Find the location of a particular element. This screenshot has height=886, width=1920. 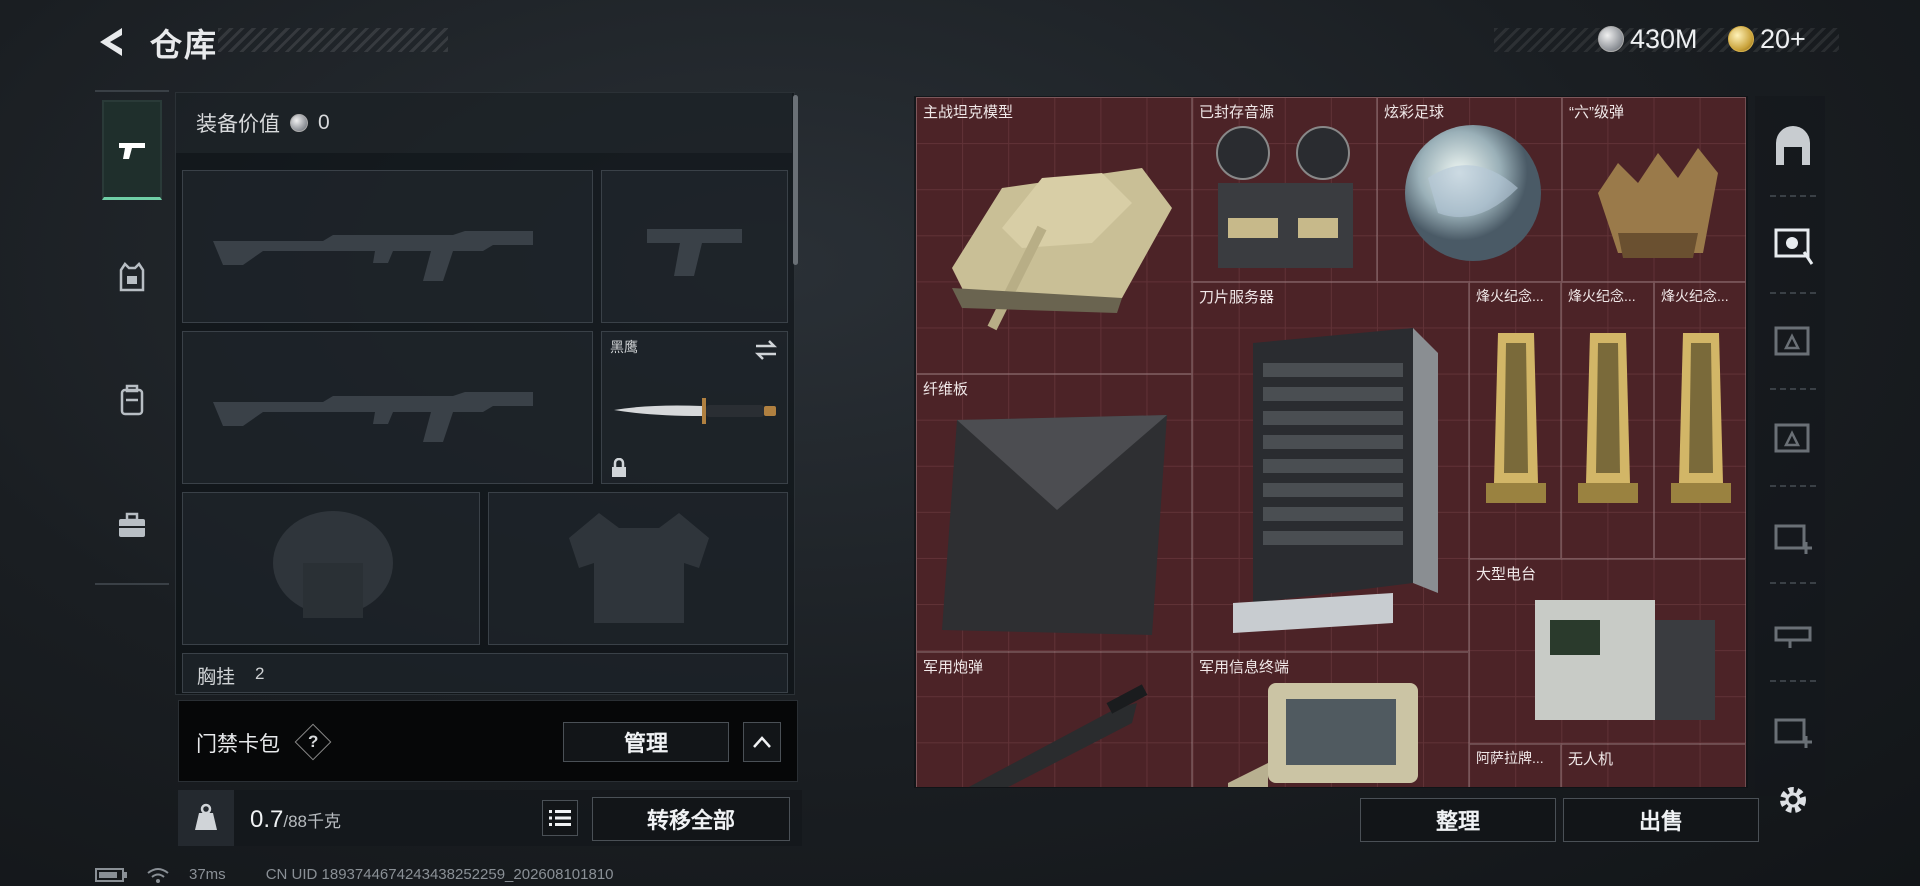

list-view-button is located at coordinates (560, 818).